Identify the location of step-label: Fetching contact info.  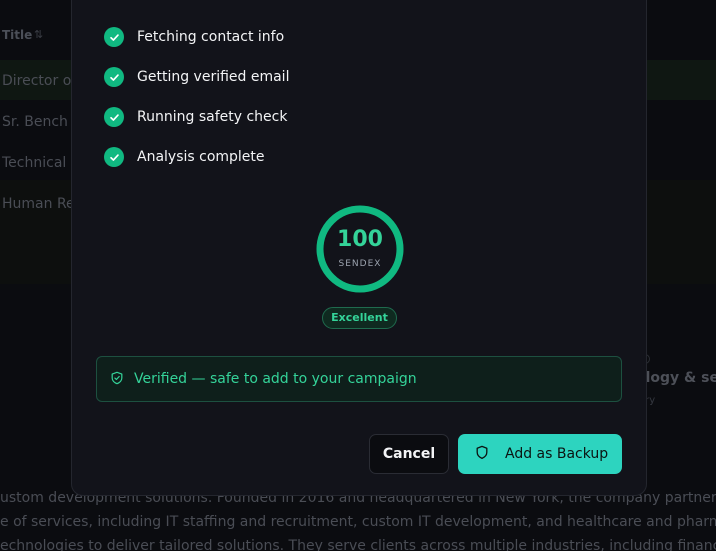
(211, 37).